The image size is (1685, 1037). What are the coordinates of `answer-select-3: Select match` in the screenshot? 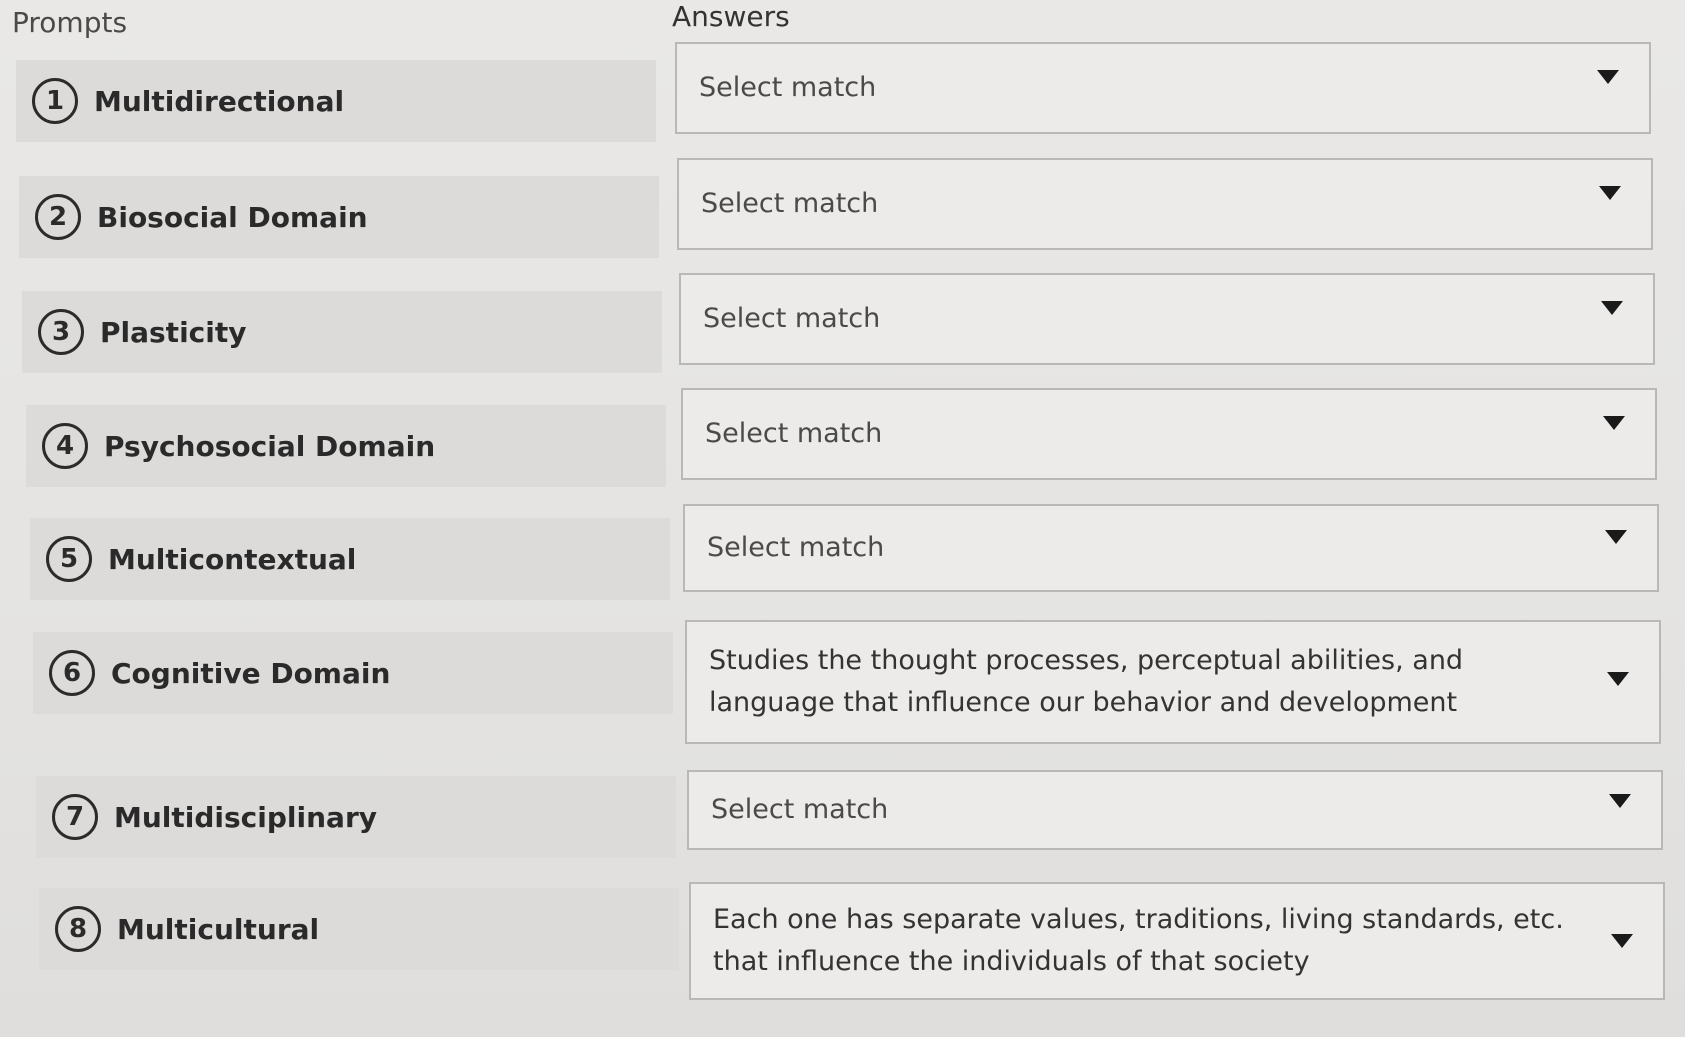 It's located at (1167, 319).